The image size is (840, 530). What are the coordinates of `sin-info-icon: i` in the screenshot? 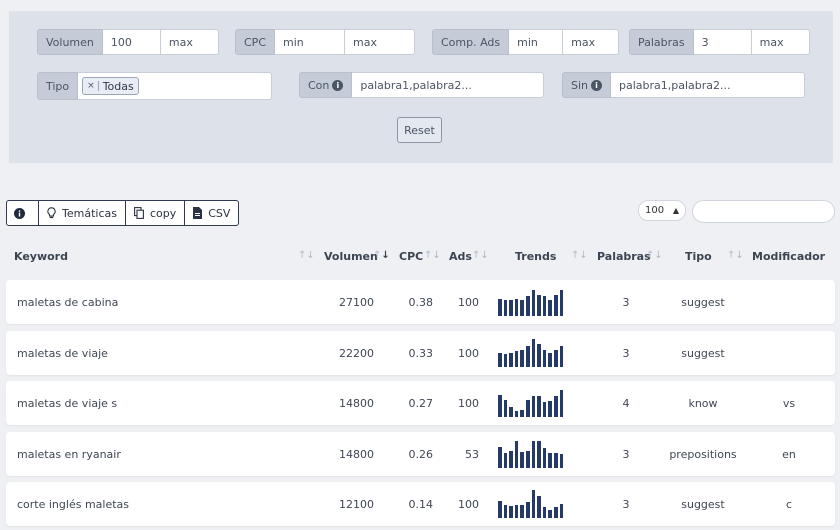 It's located at (597, 85).